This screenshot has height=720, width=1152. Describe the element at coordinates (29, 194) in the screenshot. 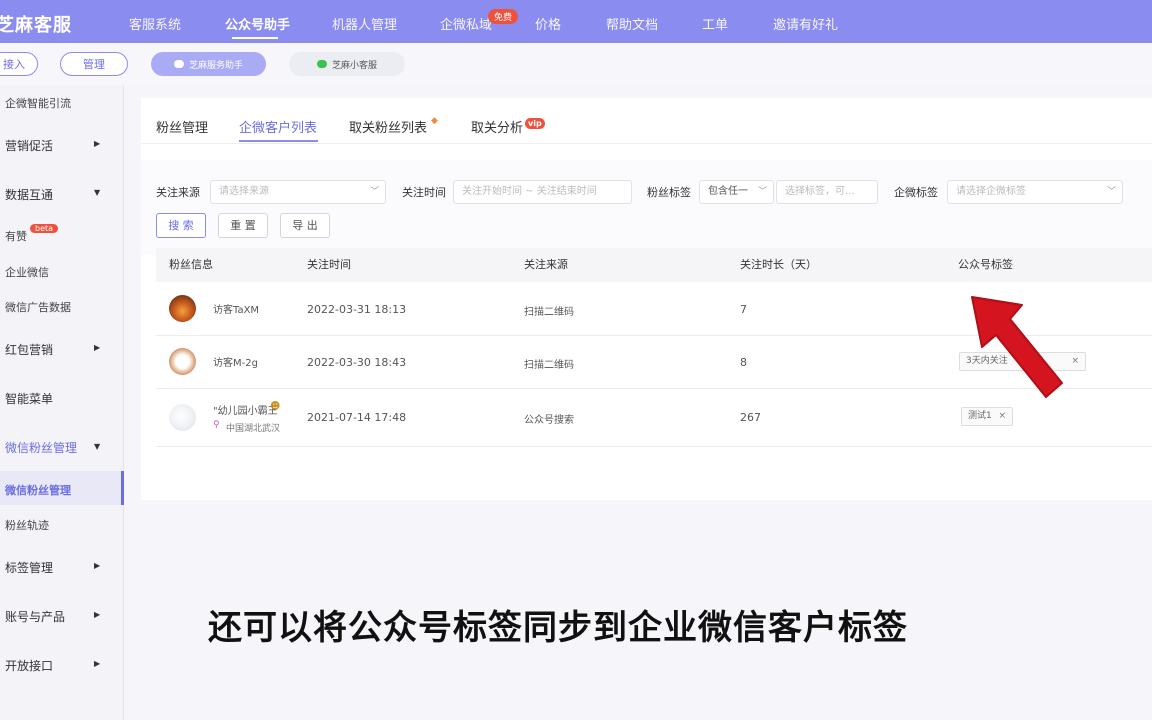

I see `sidebar-item-data-sync: 数据互通` at that location.